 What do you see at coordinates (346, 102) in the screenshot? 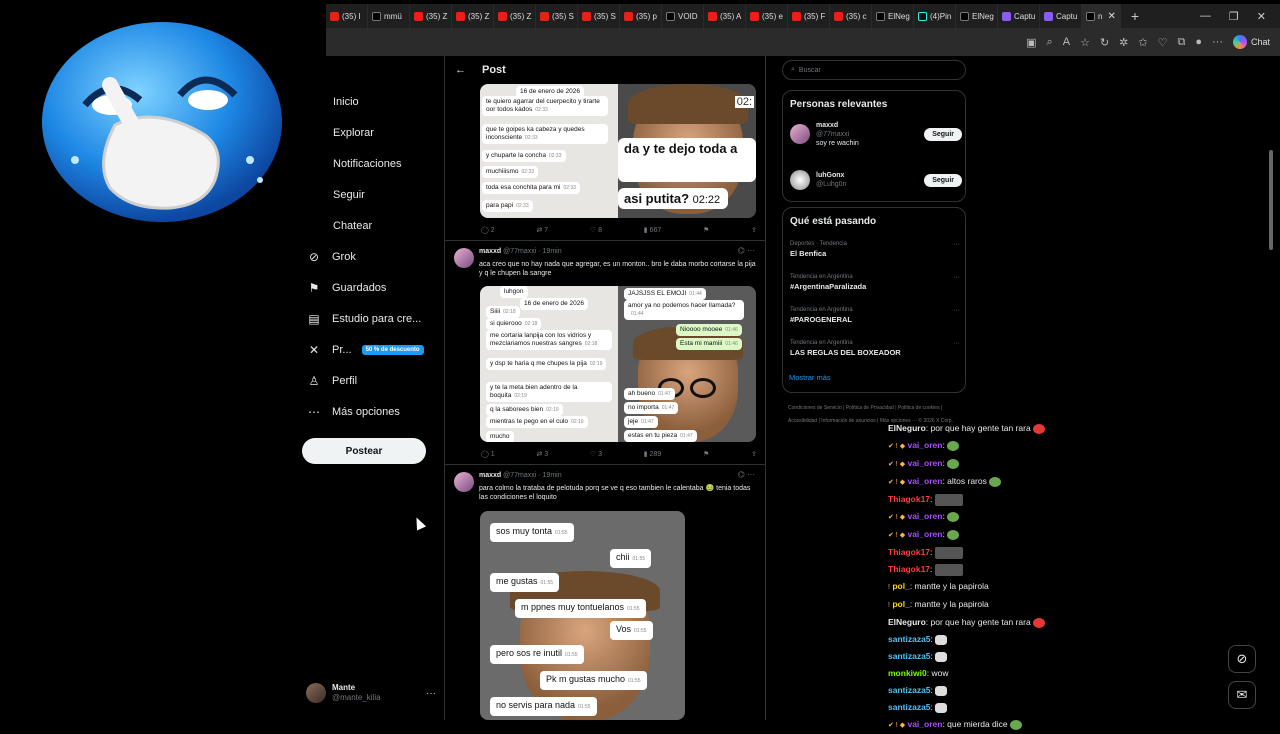
I see `sidebar-item-inicio: Inicio` at bounding box center [346, 102].